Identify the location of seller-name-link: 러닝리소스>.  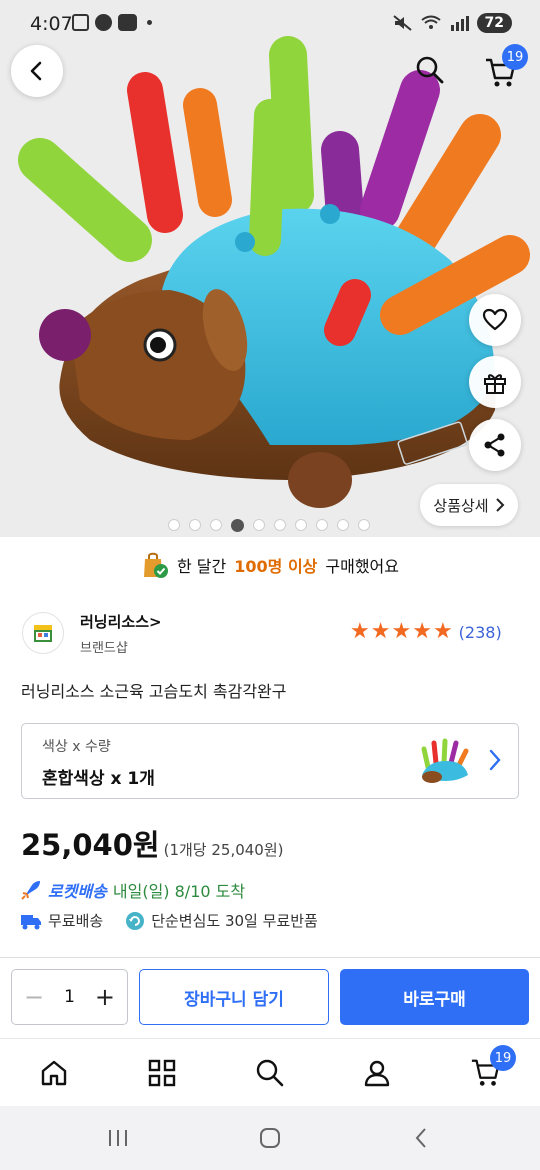
(121, 621).